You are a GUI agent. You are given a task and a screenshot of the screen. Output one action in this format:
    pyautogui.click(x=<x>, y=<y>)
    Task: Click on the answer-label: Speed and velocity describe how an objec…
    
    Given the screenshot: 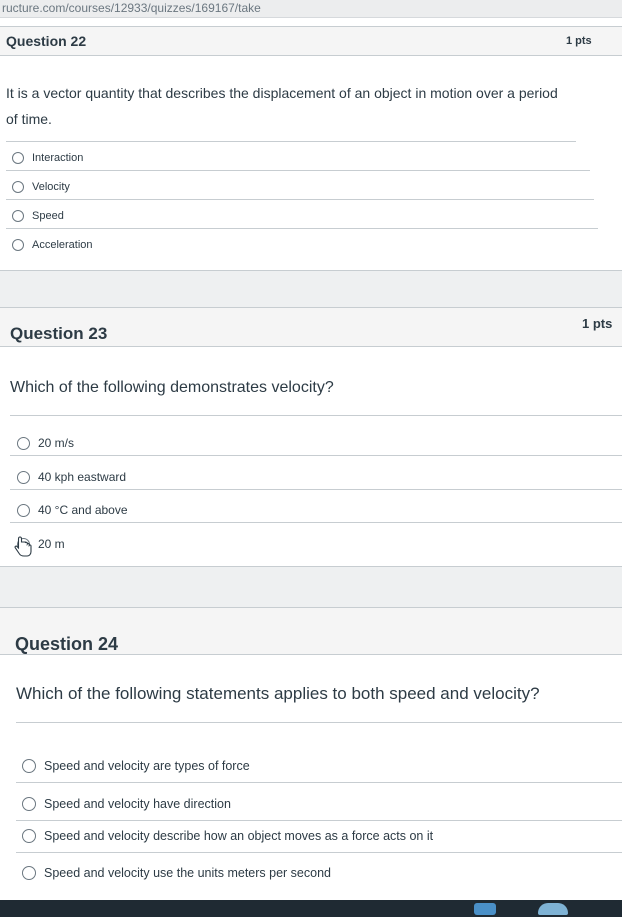 What is the action you would take?
    pyautogui.click(x=239, y=836)
    